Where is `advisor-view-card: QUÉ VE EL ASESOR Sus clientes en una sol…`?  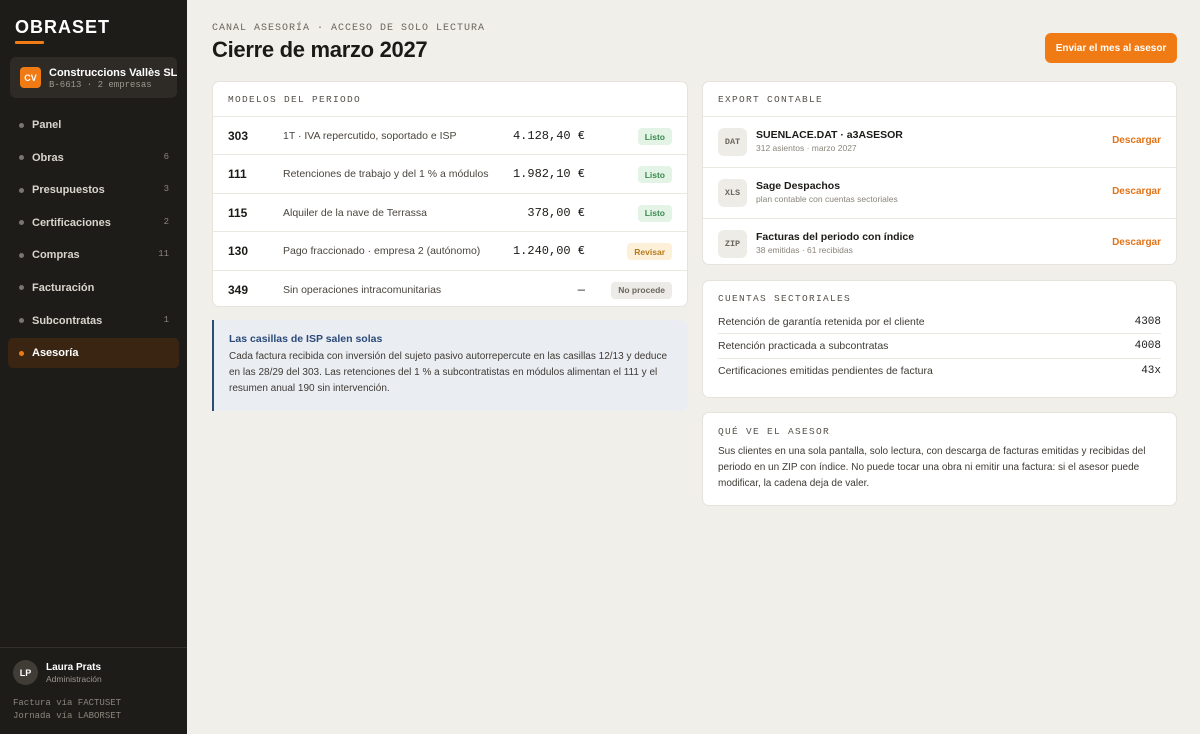 advisor-view-card: QUÉ VE EL ASESOR Sus clientes en una sol… is located at coordinates (939, 459).